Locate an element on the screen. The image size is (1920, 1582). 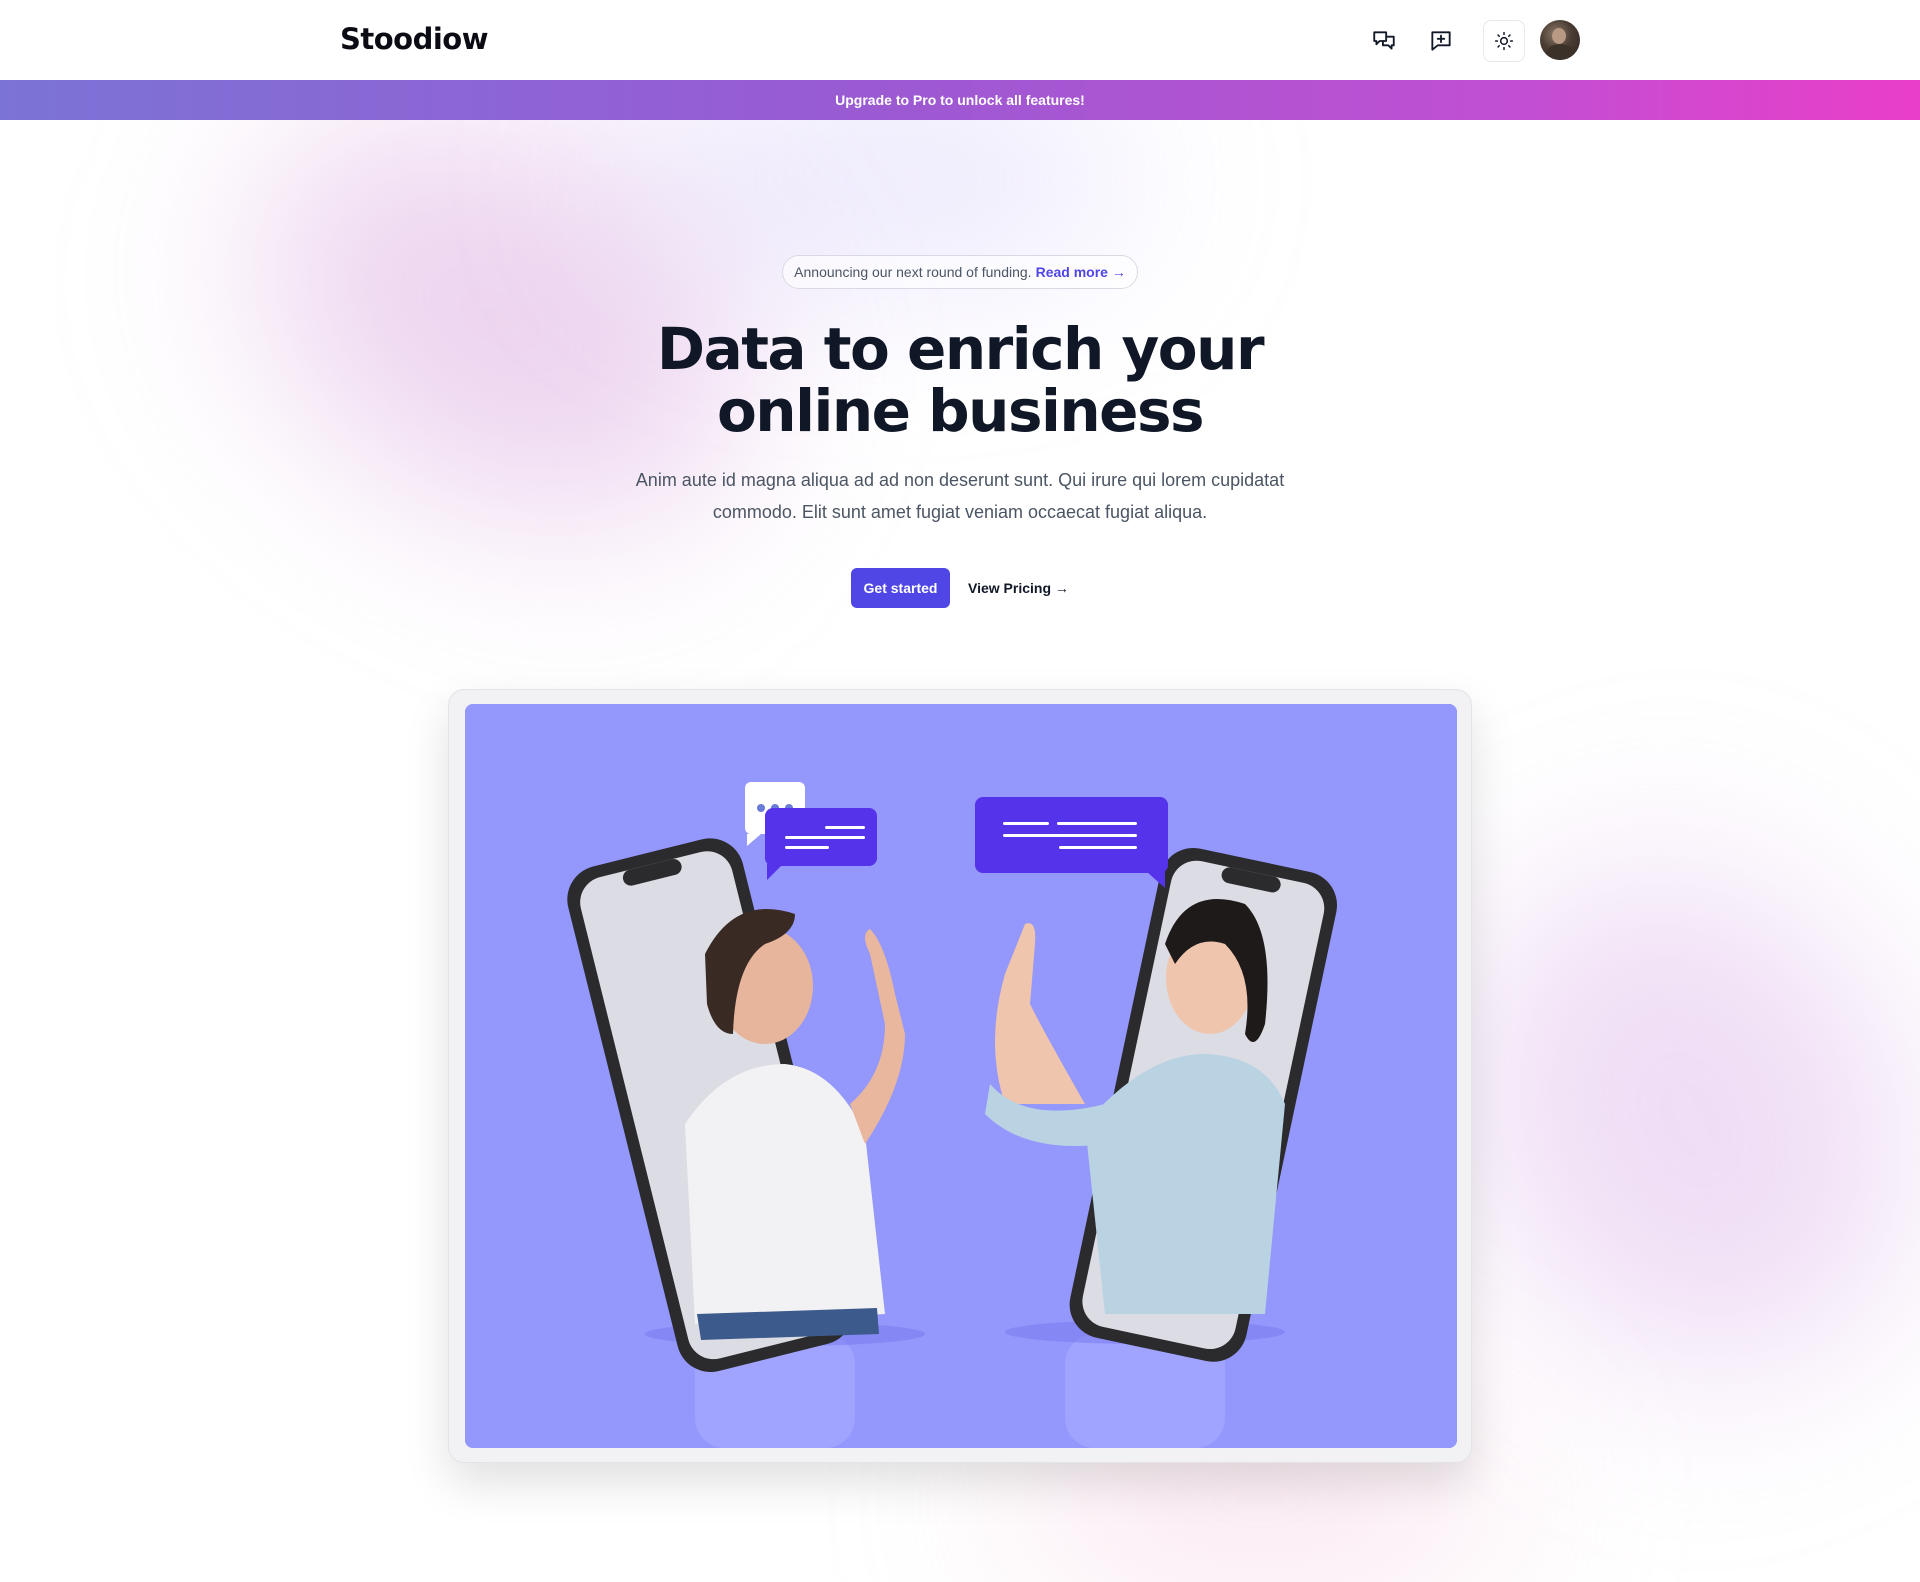
top-navbar: Stoodiow is located at coordinates (960, 40).